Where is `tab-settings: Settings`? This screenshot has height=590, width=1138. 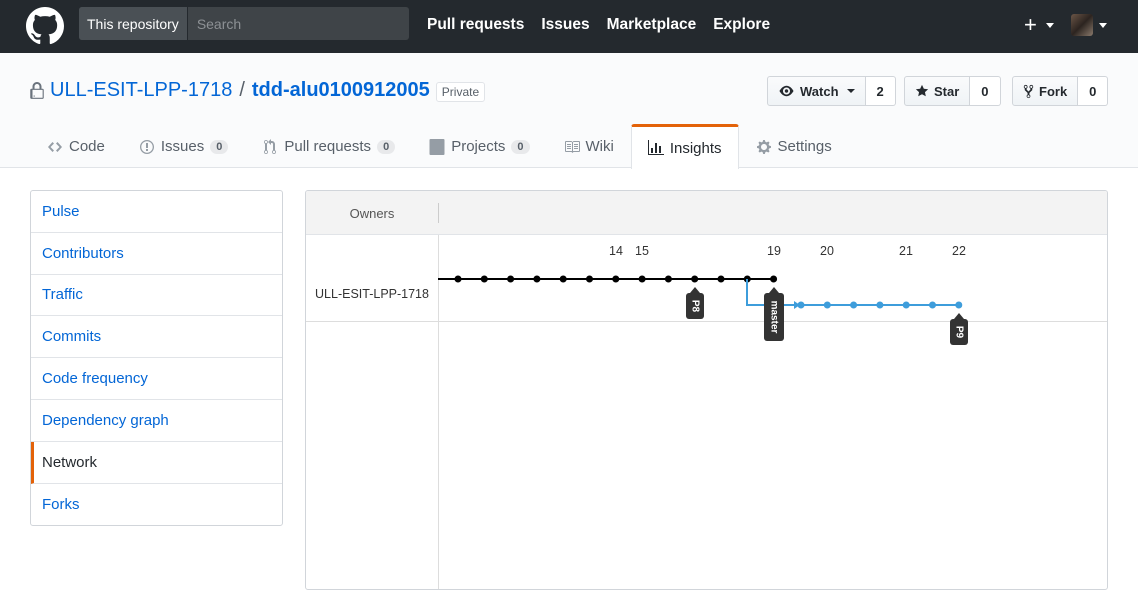 tab-settings: Settings is located at coordinates (794, 146).